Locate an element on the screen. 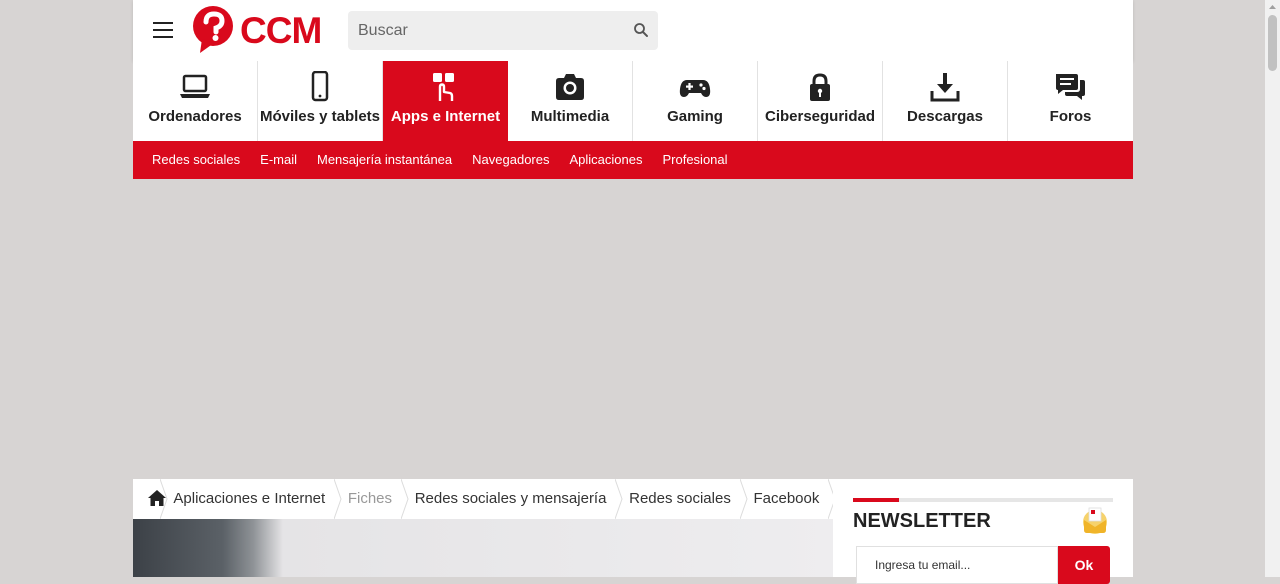 Image resolution: width=1280 pixels, height=584 pixels. newsletter-title: NEWSLETTER is located at coordinates (922, 521).